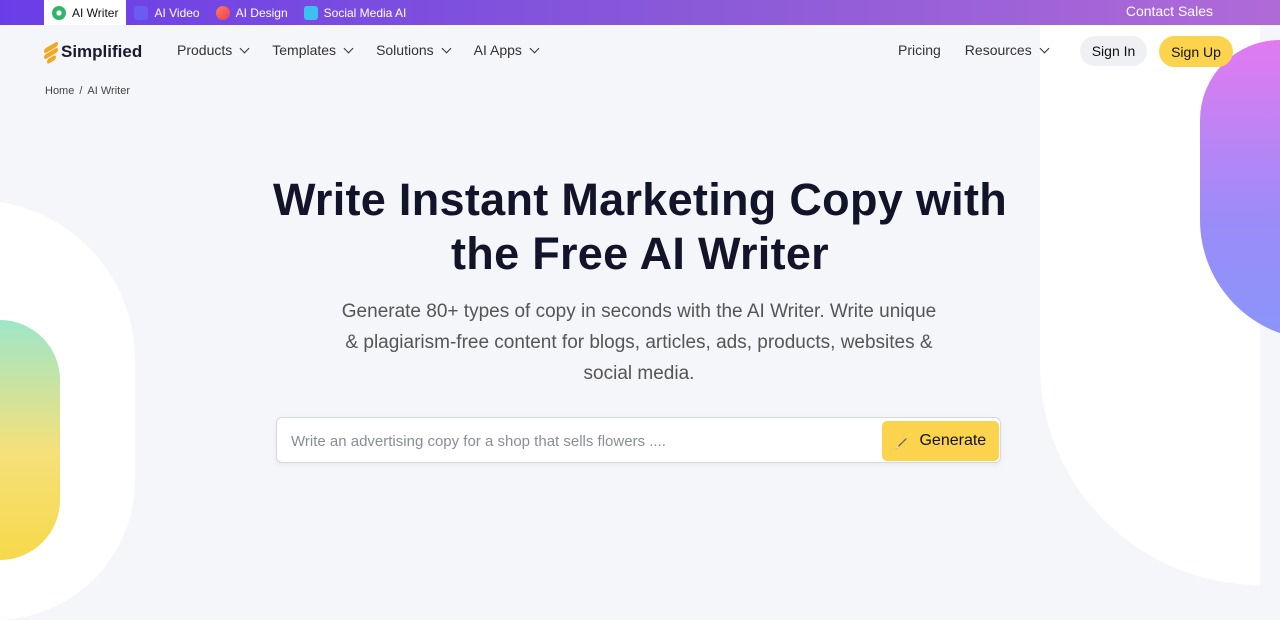 Image resolution: width=1280 pixels, height=620 pixels. What do you see at coordinates (108, 91) in the screenshot?
I see `breadcrumb-current: AI Writer` at bounding box center [108, 91].